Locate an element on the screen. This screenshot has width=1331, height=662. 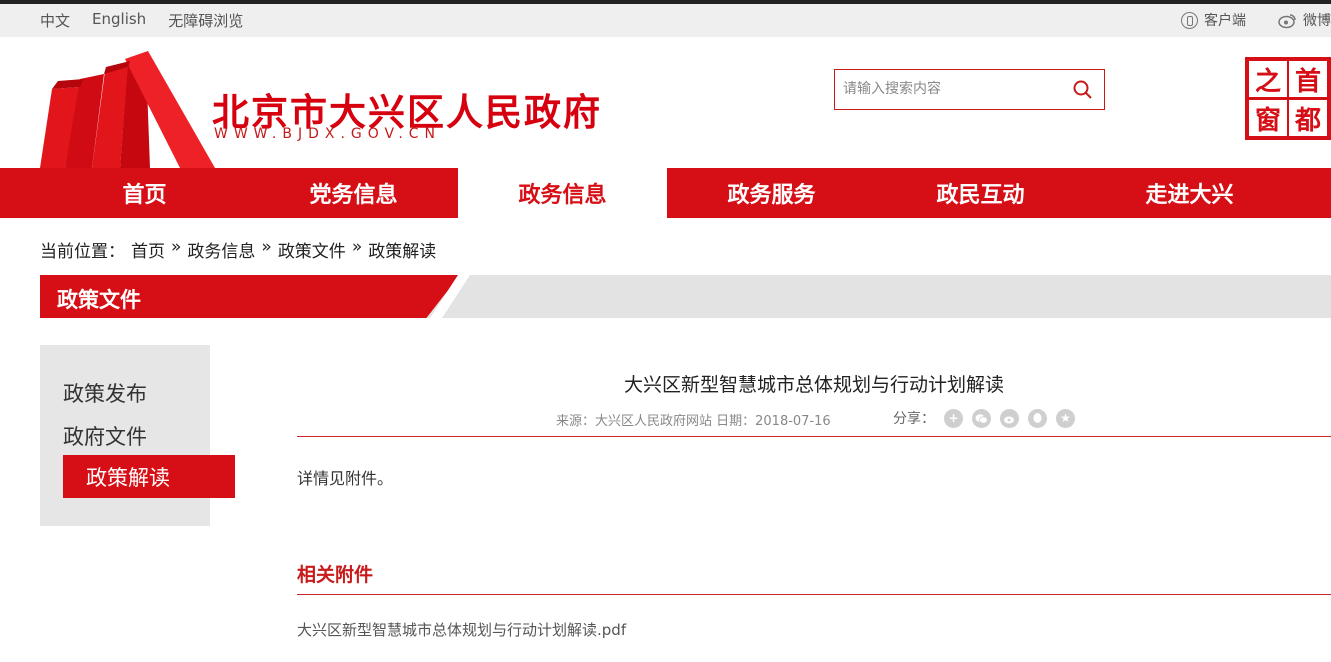
top-right-links: 客户端 微博 is located at coordinates (1244, 20).